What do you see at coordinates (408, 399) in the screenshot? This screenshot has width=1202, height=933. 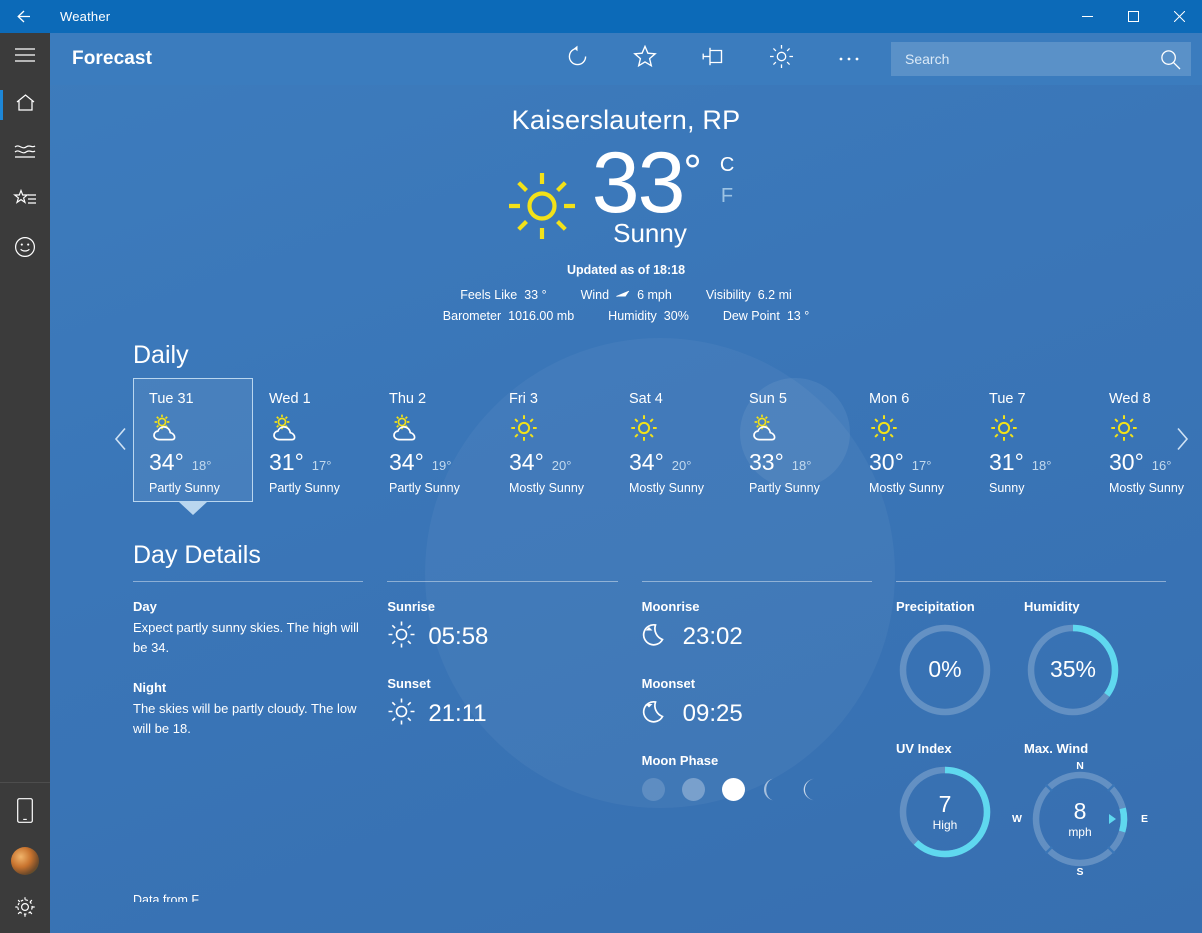 I see `daily-card-day: Thu 2` at bounding box center [408, 399].